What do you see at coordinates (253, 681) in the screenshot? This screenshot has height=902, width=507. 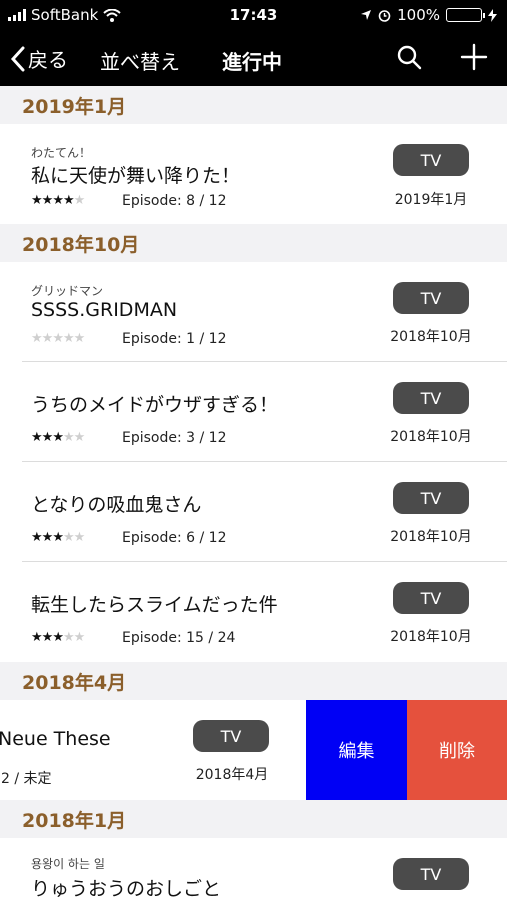 I see `section-header: 2018年4月` at bounding box center [253, 681].